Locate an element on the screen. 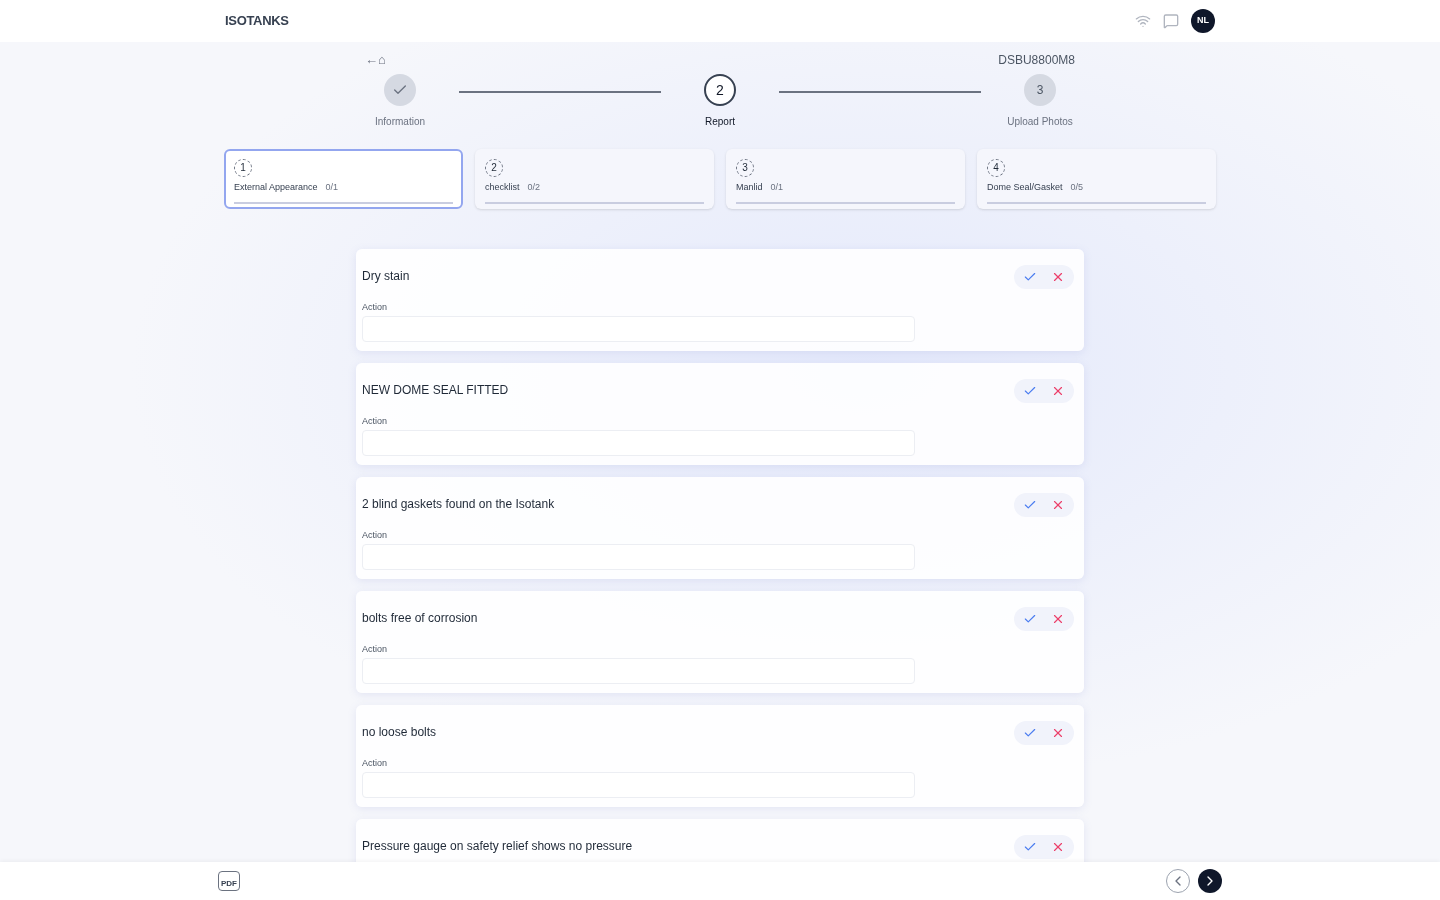 Image resolution: width=1440 pixels, height=900 pixels. user-avatar: NL is located at coordinates (1203, 21).